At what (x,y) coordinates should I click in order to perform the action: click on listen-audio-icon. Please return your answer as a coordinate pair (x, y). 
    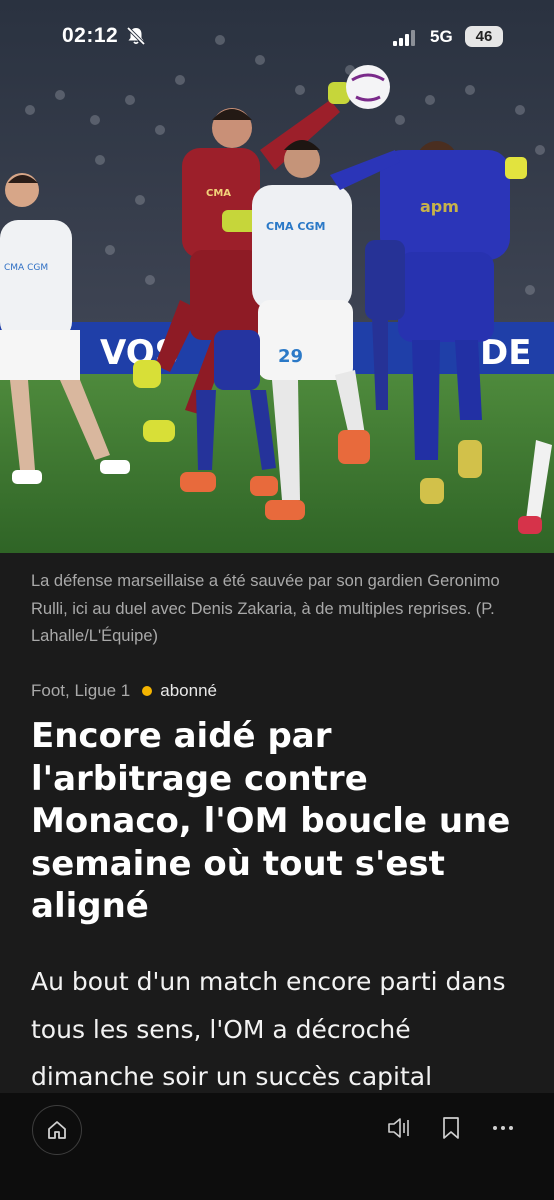
    Looking at the image, I should click on (399, 1128).